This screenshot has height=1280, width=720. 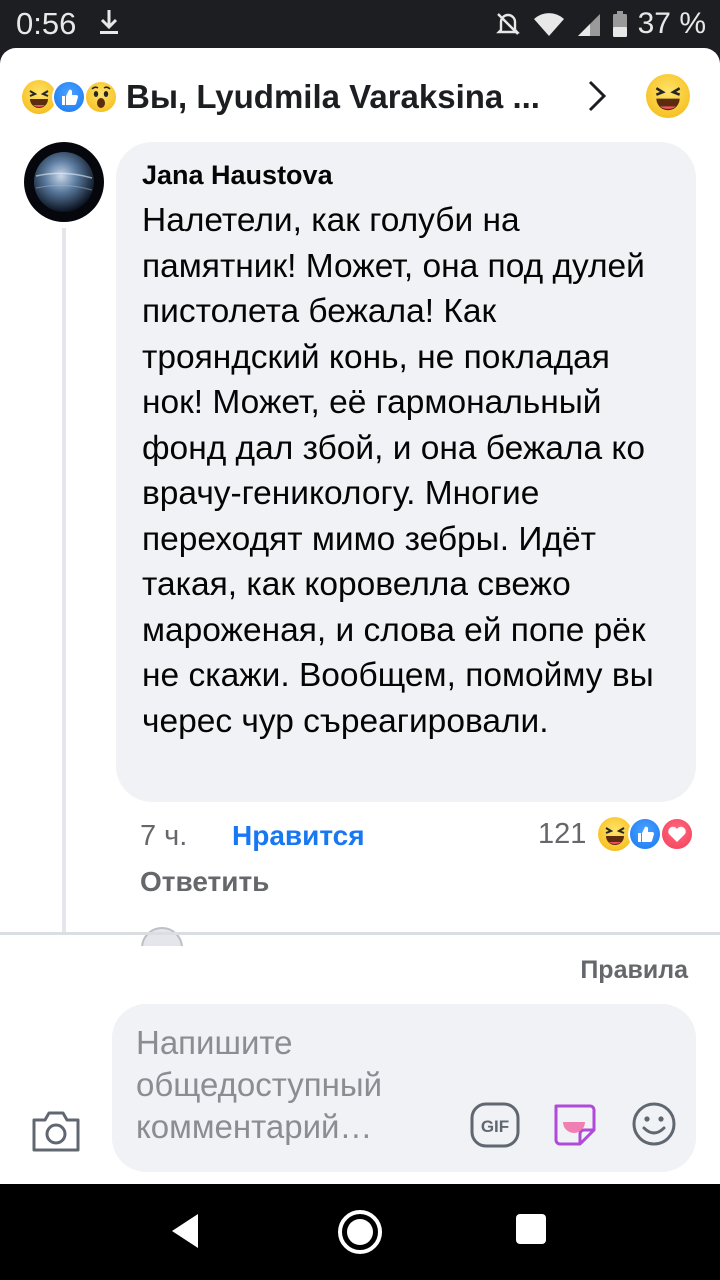 I want to click on love-emoji-icon, so click(x=677, y=834).